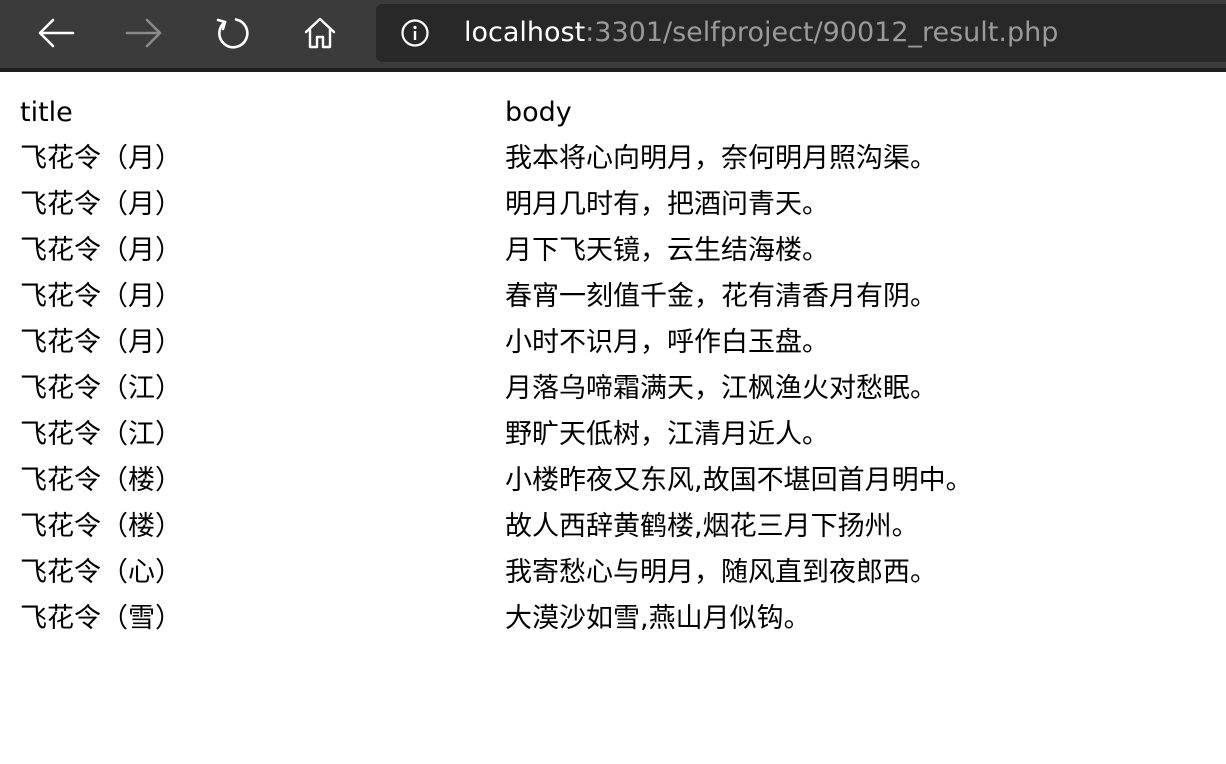 The height and width of the screenshot is (764, 1226). What do you see at coordinates (538, 112) in the screenshot?
I see `column-header-body: body` at bounding box center [538, 112].